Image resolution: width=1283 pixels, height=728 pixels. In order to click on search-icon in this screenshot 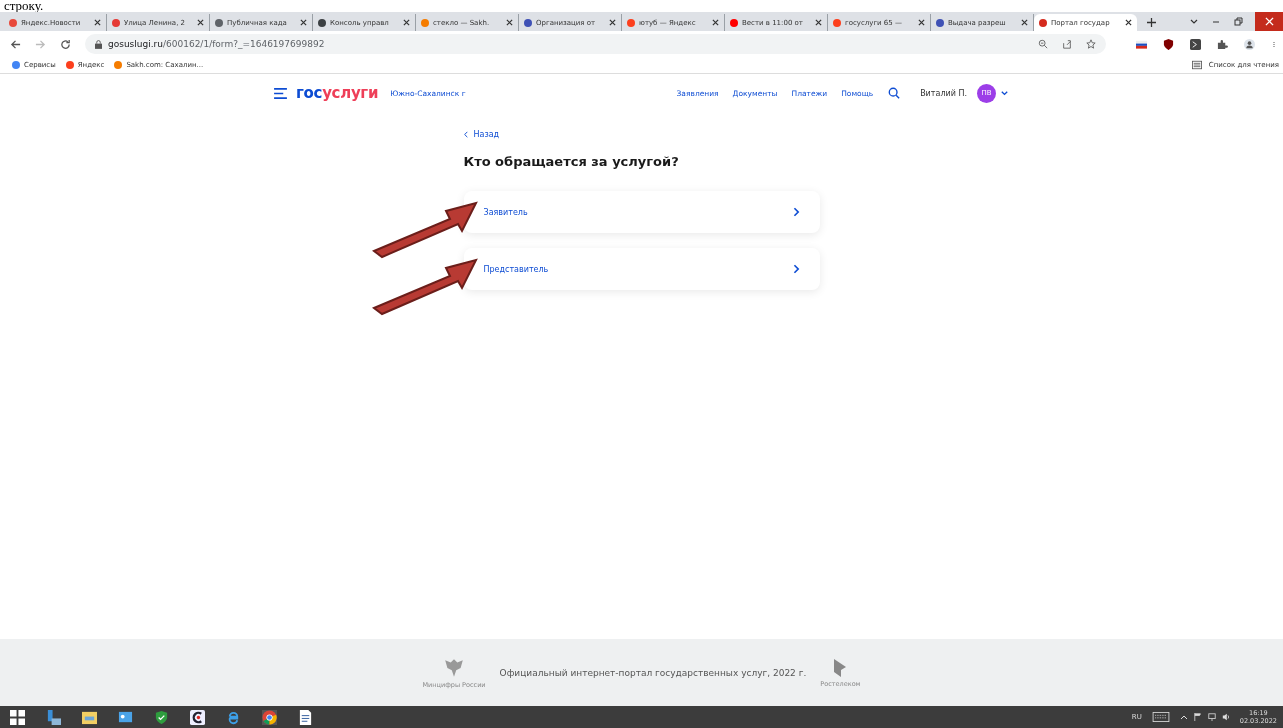, I will do `click(894, 93)`.